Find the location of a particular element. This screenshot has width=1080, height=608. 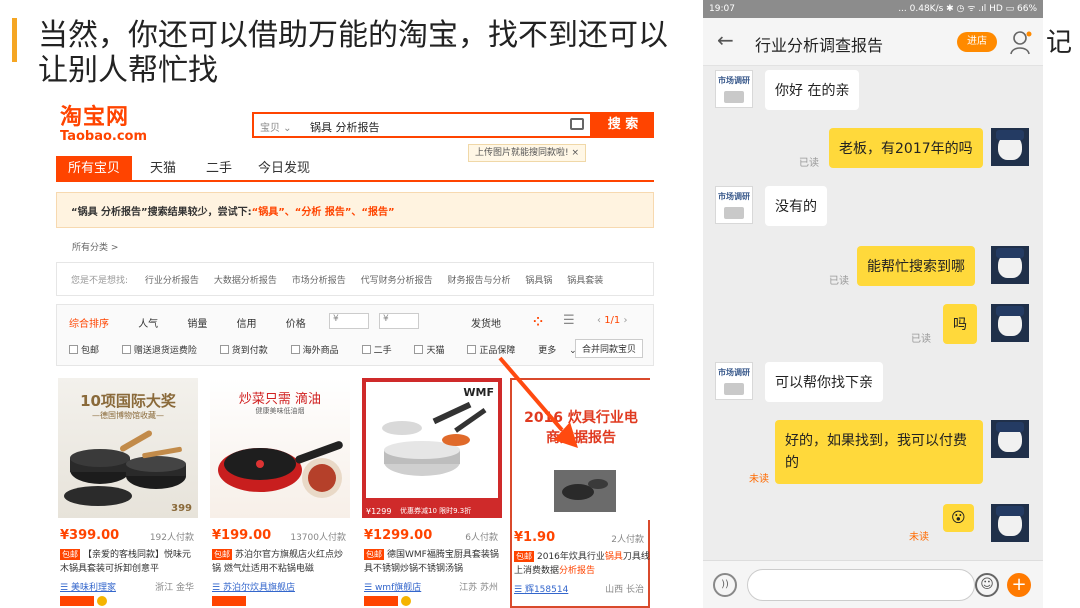

filter-return-insurance: 赠送退货运费险 is located at coordinates (164, 350).